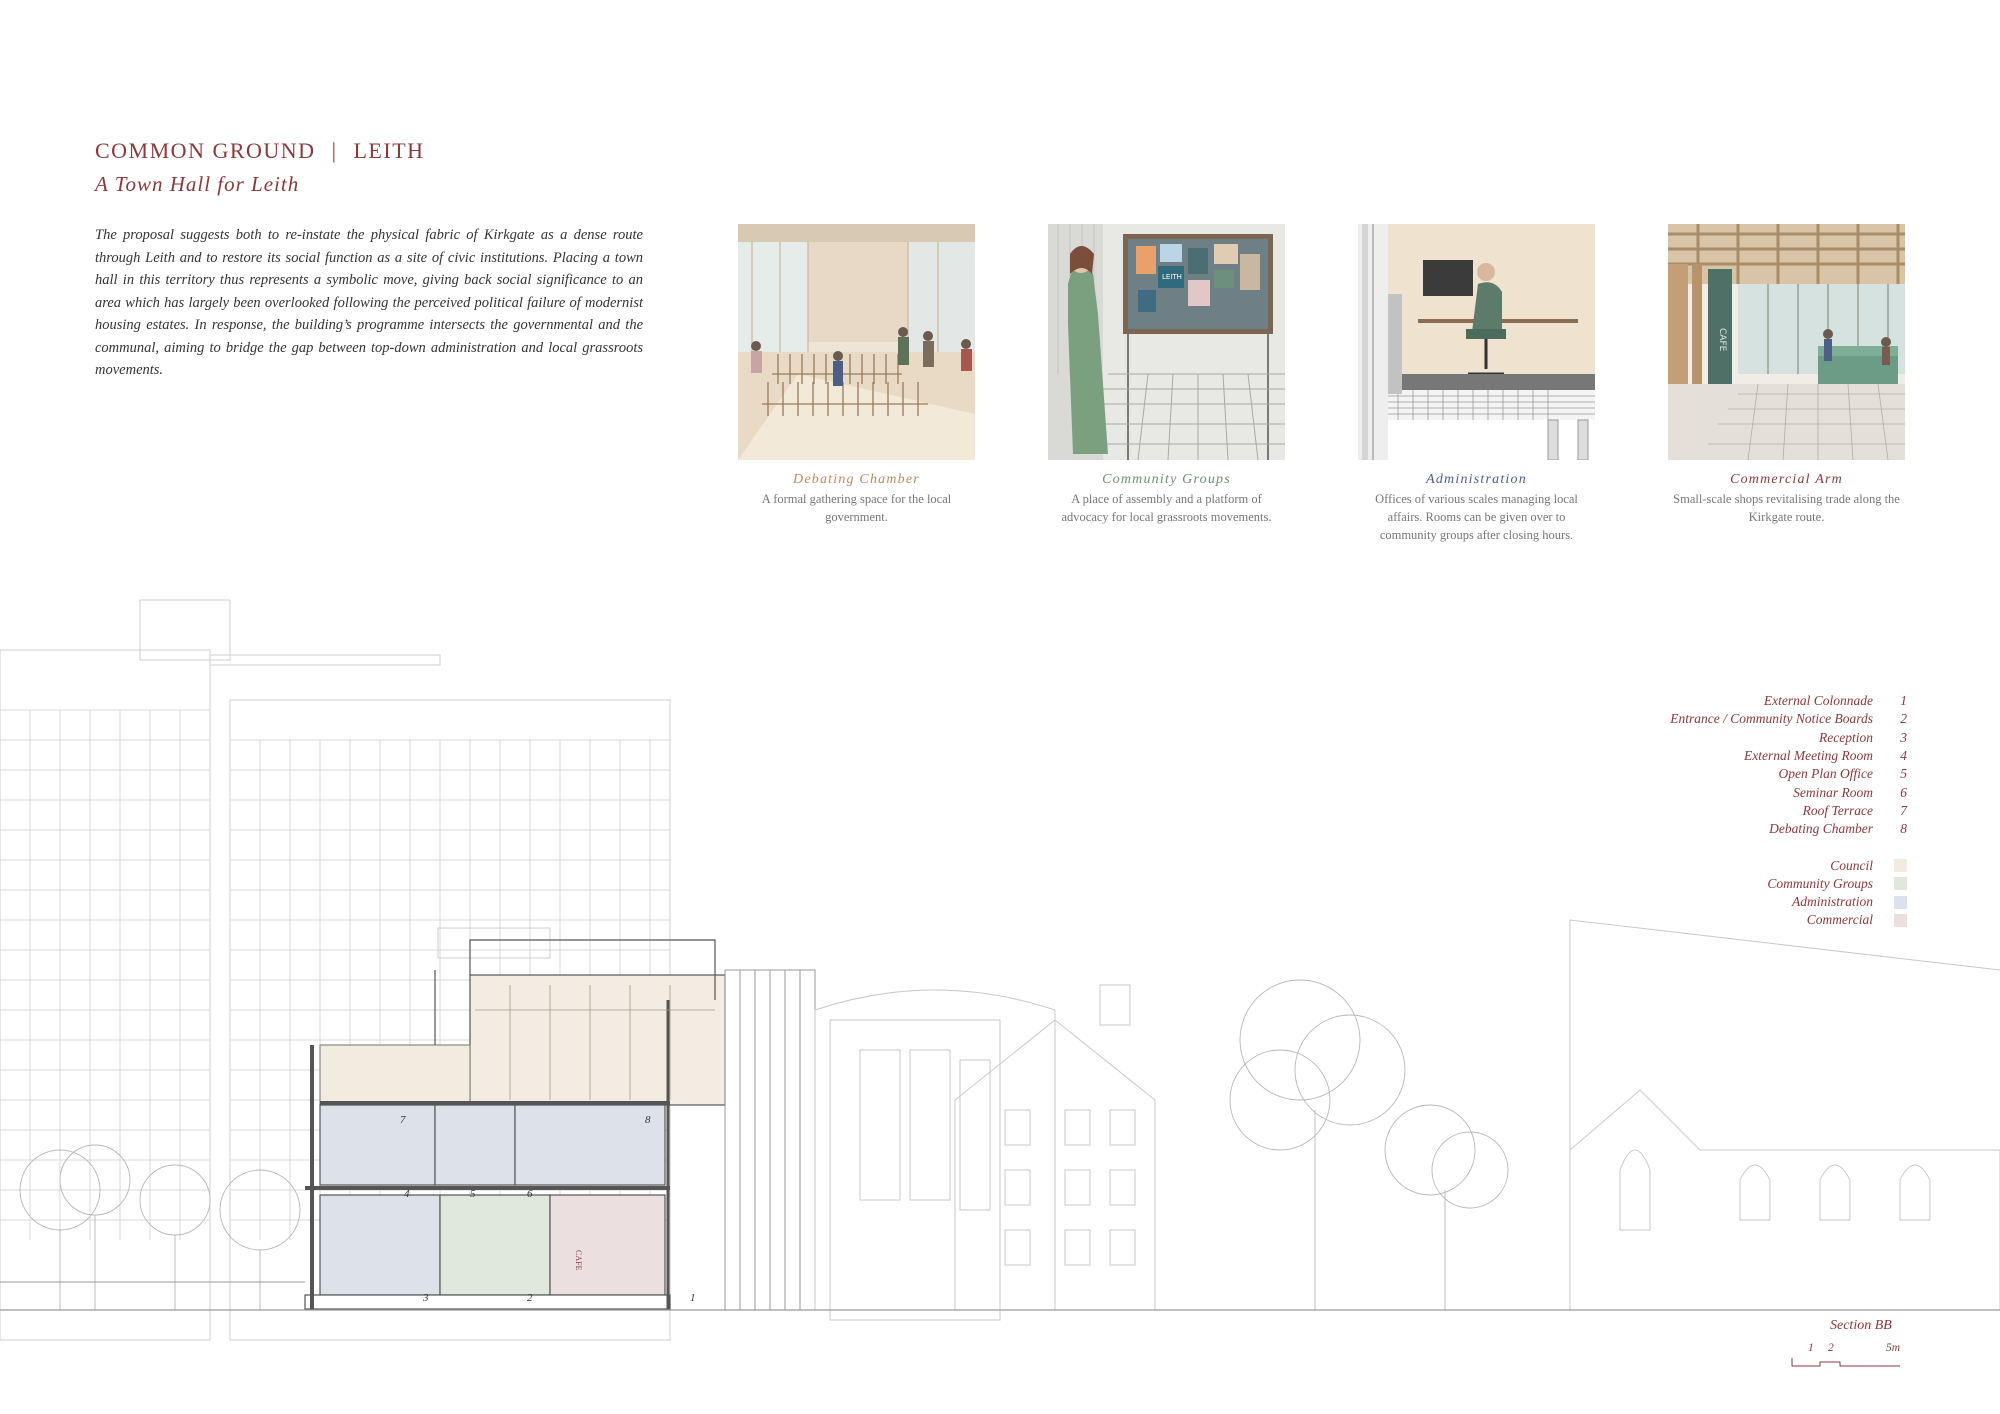 The image size is (2000, 1414). Describe the element at coordinates (530, 1194) in the screenshot. I see `room-number-6: 6` at that location.